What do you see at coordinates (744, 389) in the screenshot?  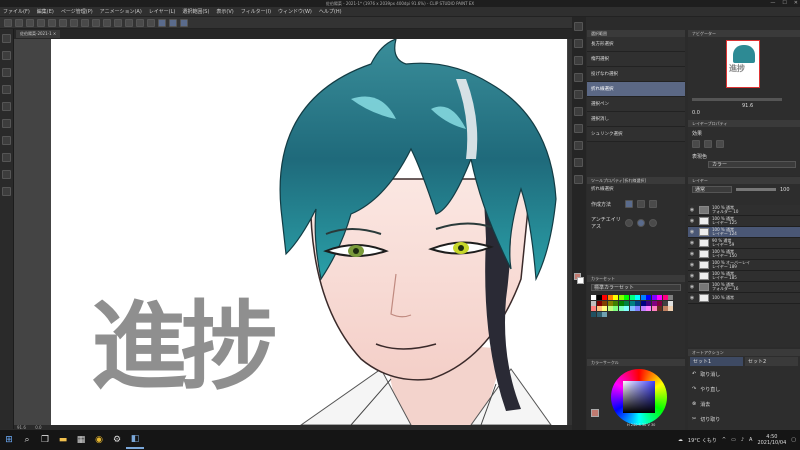 I see `action-redo: ↷ やり直し` at bounding box center [744, 389].